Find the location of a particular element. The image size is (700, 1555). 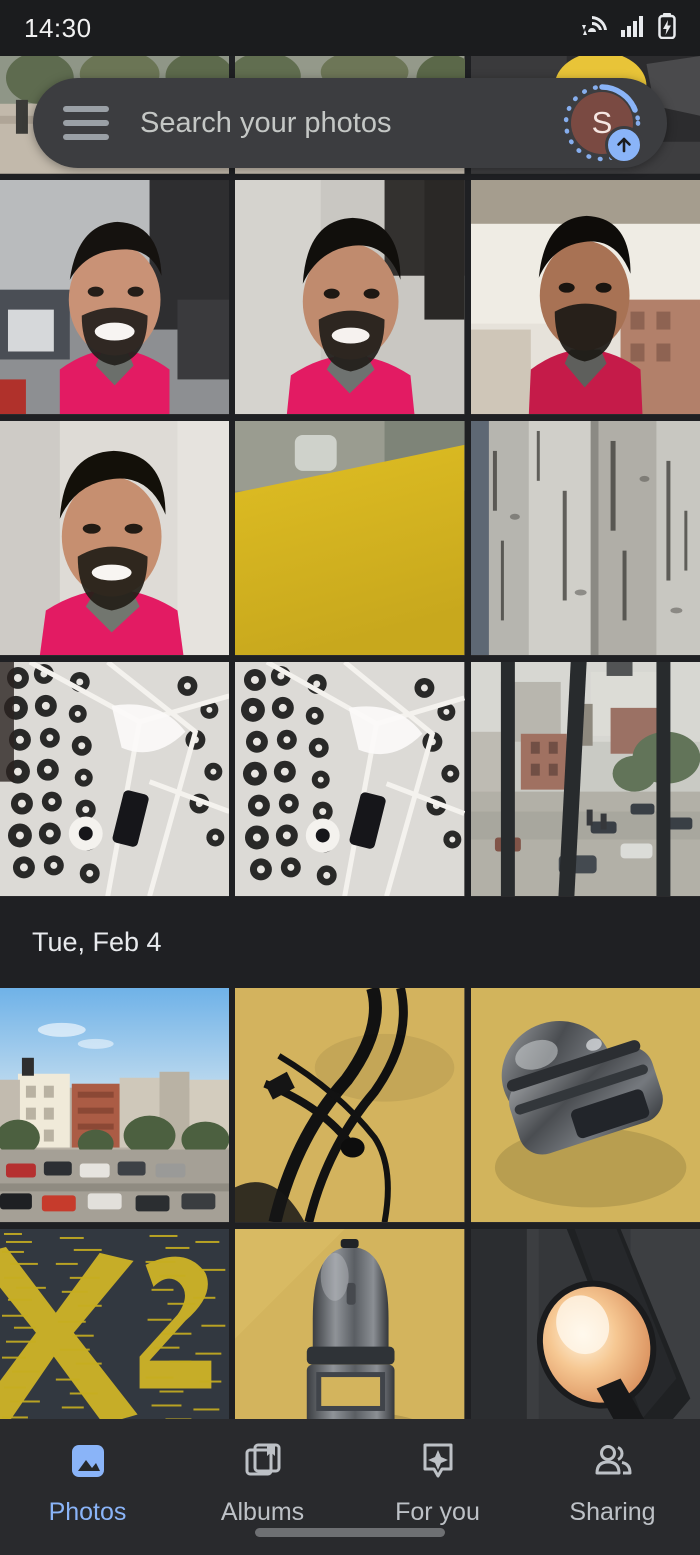

account-avatar-button: S is located at coordinates (603, 124).